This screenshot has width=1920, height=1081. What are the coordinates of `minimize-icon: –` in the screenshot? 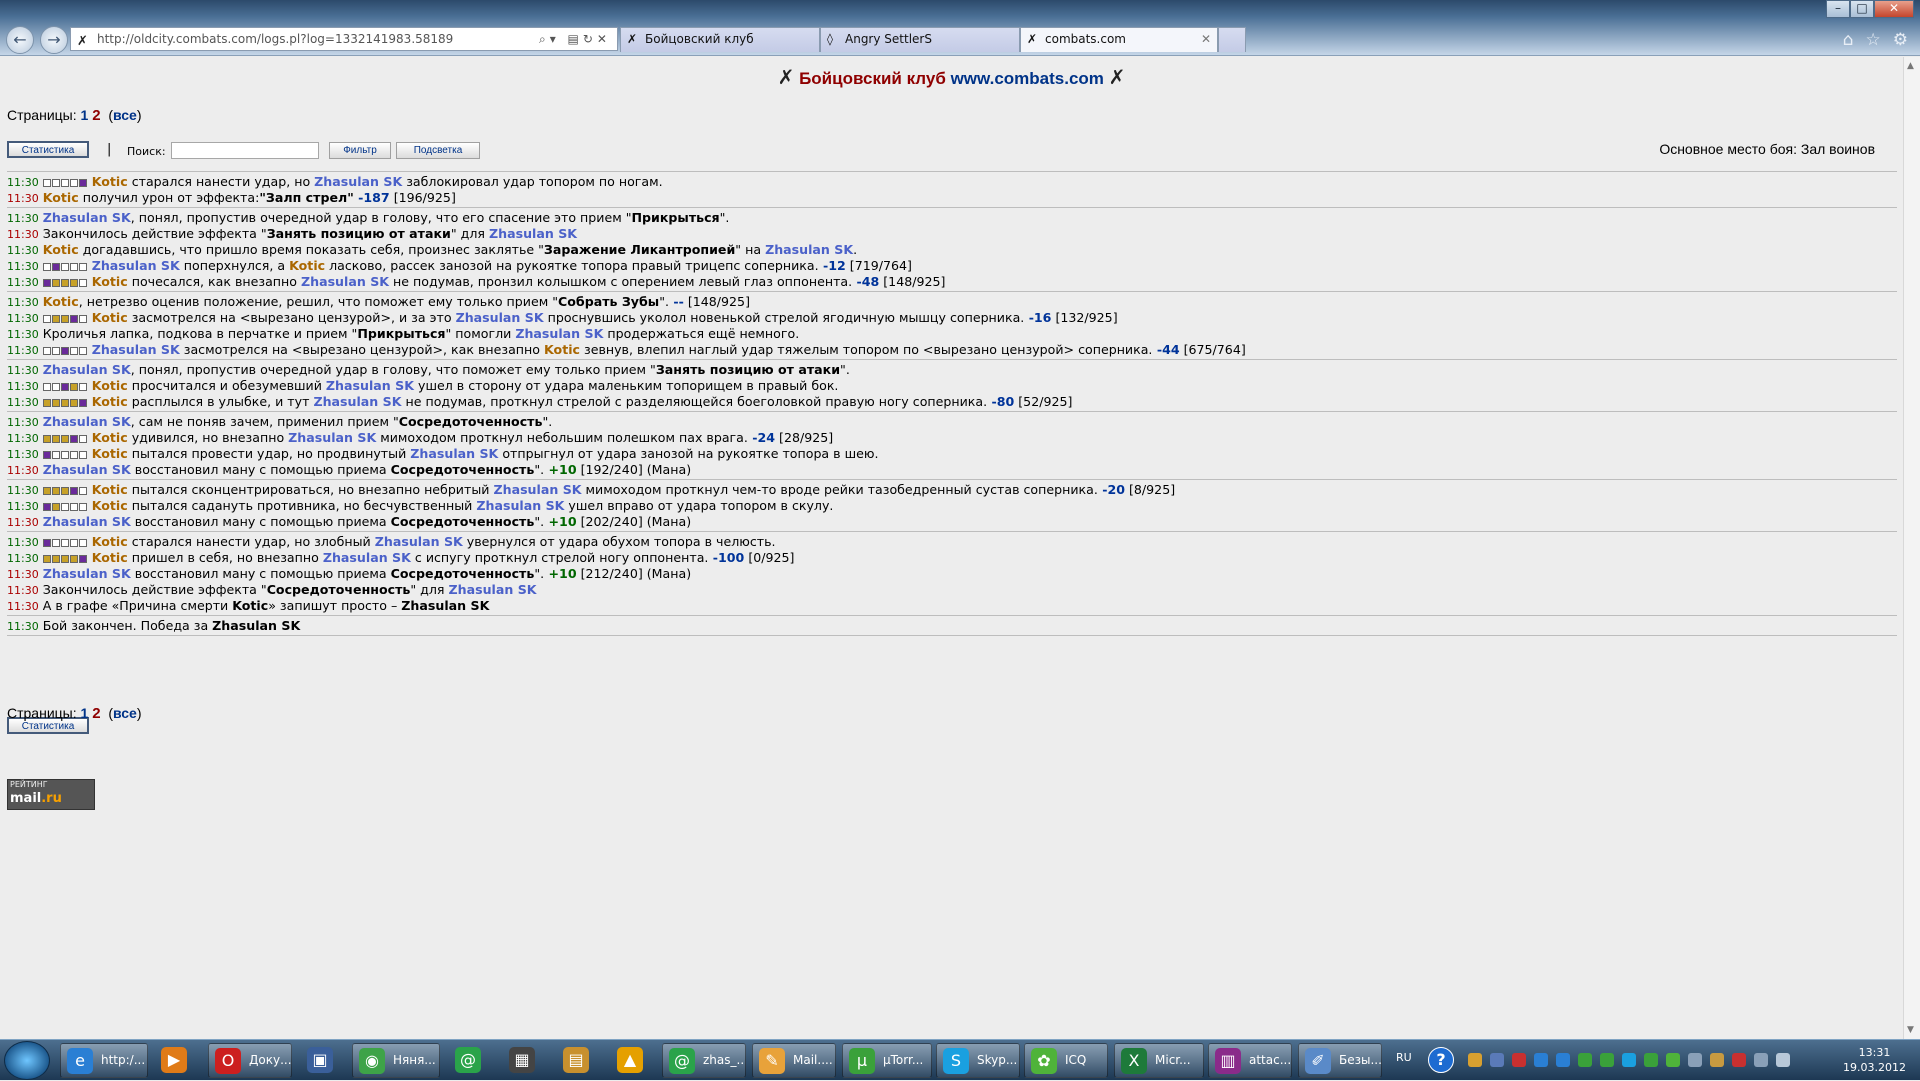 It's located at (1838, 9).